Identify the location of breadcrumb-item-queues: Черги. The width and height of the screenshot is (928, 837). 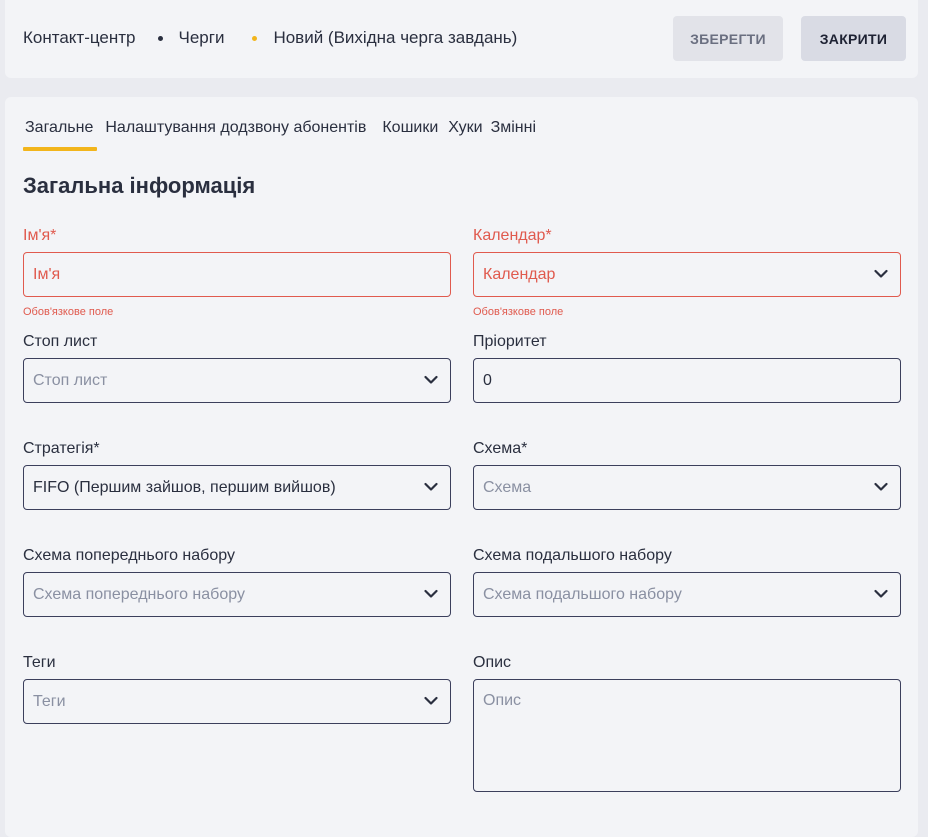
(202, 38).